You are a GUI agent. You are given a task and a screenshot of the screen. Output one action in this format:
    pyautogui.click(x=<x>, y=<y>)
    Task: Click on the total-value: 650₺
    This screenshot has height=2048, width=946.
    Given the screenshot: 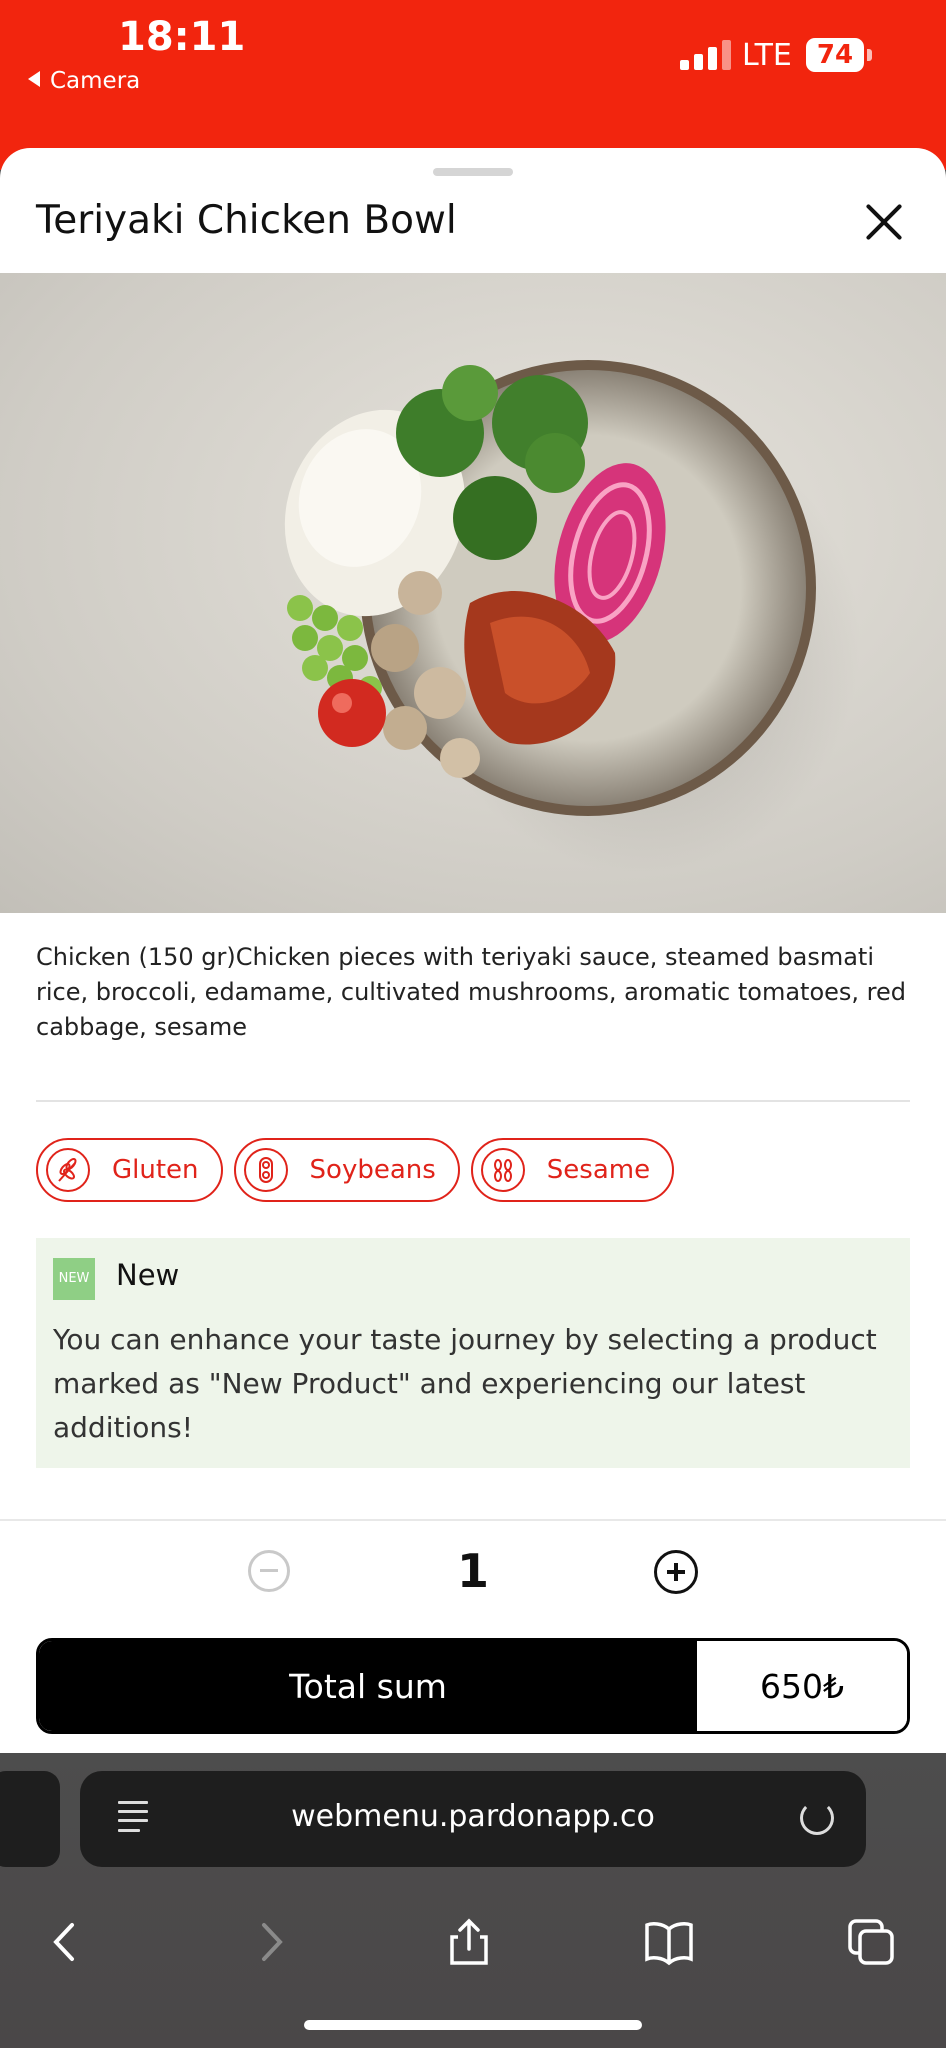 What is the action you would take?
    pyautogui.click(x=802, y=1686)
    